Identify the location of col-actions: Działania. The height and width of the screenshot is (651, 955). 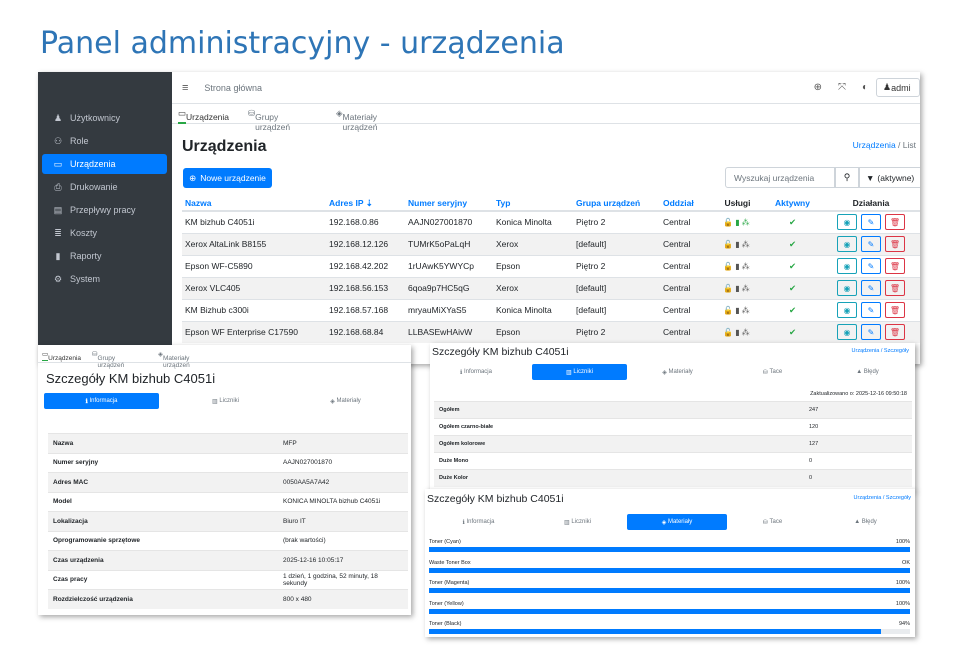
(870, 204).